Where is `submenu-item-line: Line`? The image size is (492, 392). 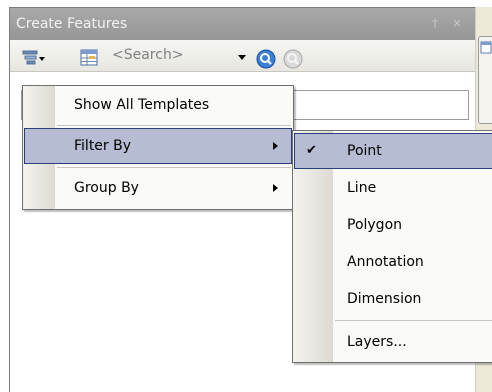
submenu-item-line: Line is located at coordinates (393, 188).